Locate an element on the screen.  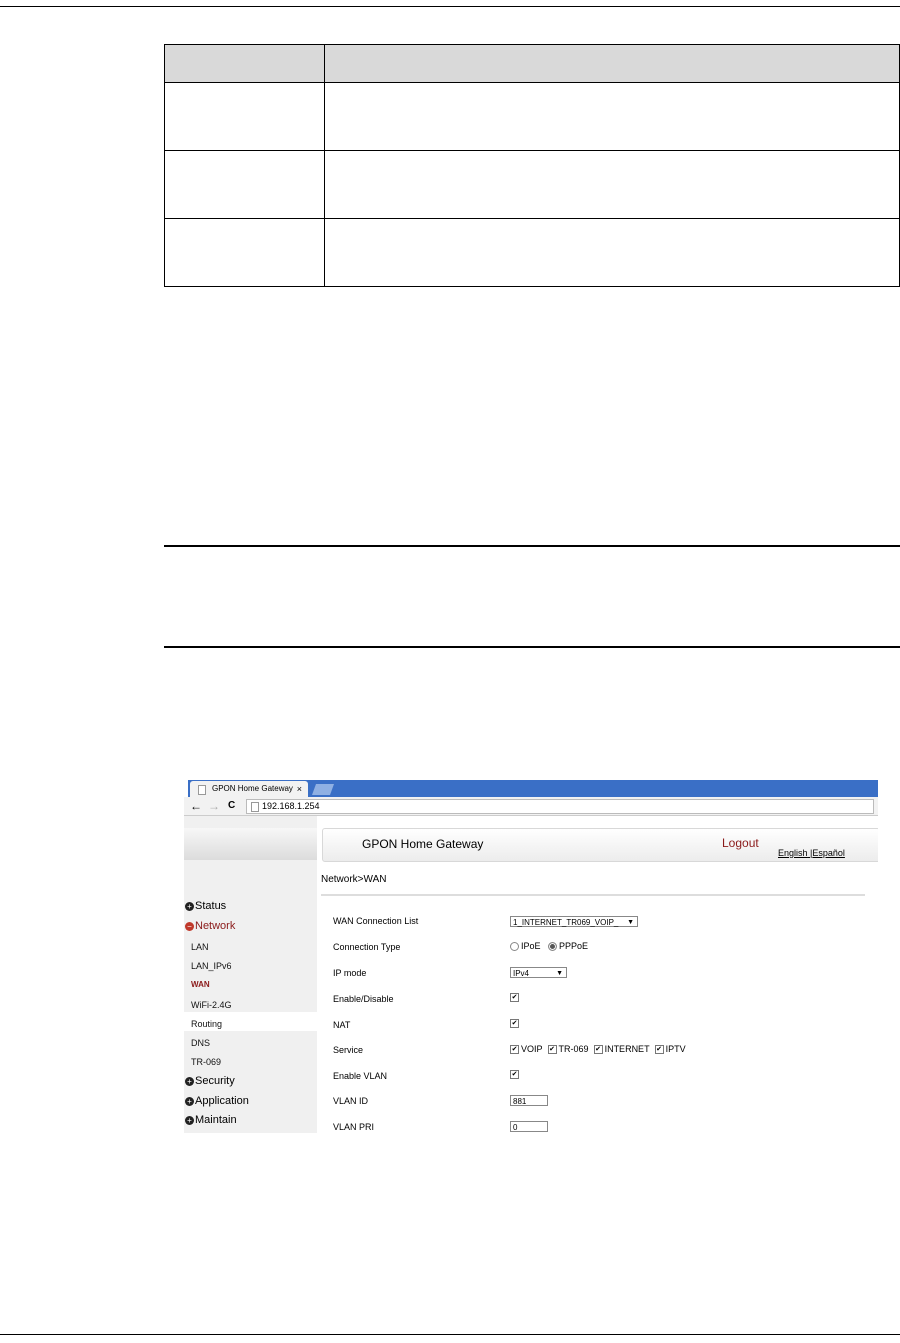
nat-checkbox-wrap: ✔ is located at coordinates (515, 1023).